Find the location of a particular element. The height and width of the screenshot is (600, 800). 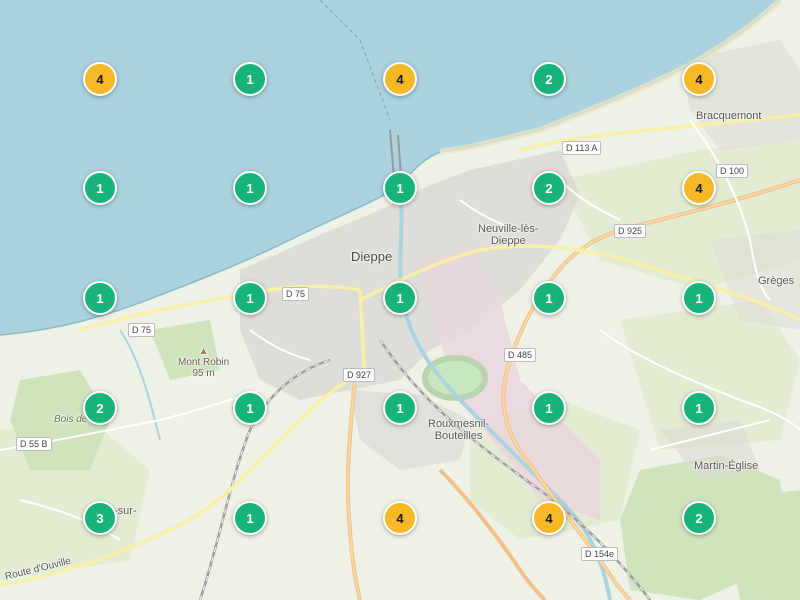

road-shield-d75-a: D 75 is located at coordinates (296, 294).